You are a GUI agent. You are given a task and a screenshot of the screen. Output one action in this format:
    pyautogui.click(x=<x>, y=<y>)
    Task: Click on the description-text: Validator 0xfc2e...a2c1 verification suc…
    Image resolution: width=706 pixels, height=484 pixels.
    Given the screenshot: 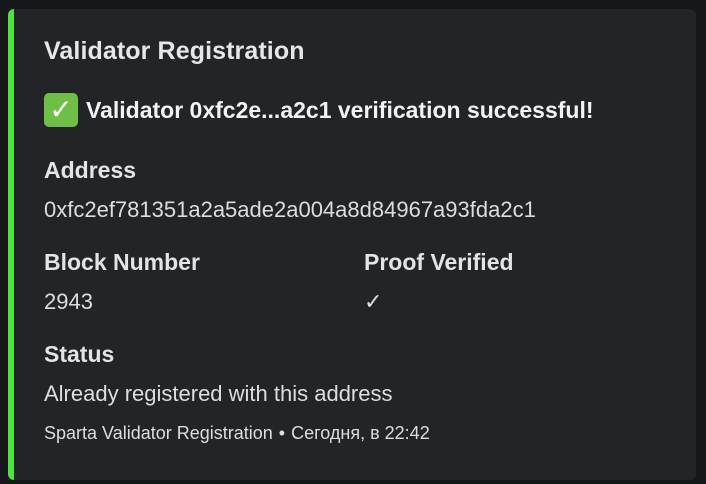 What is the action you would take?
    pyautogui.click(x=340, y=109)
    